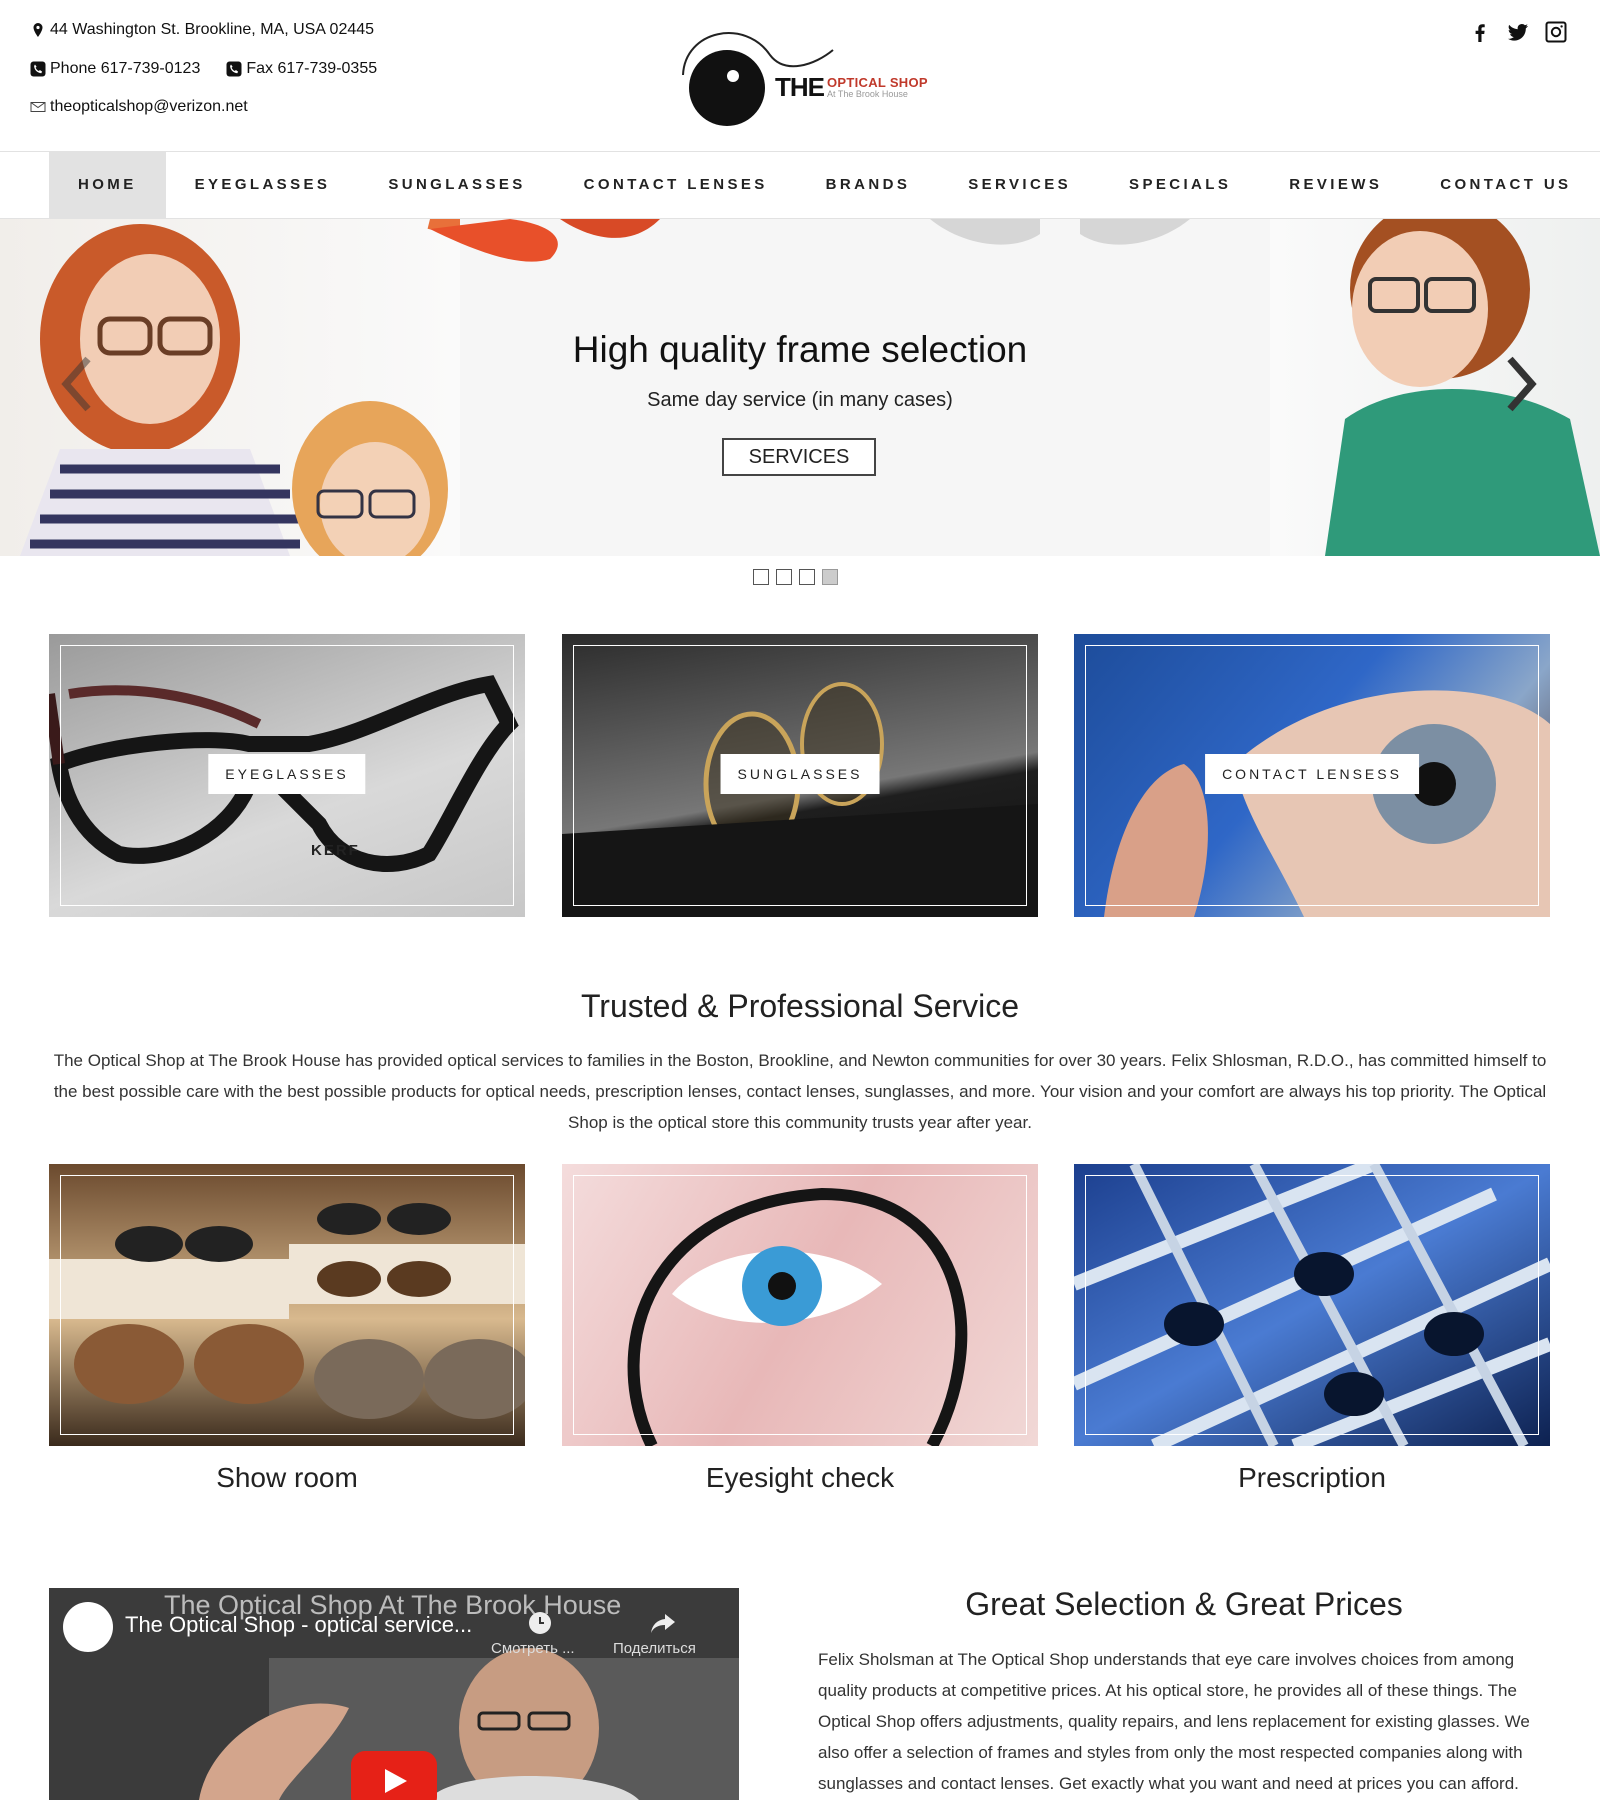  I want to click on social-links, so click(1518, 32).